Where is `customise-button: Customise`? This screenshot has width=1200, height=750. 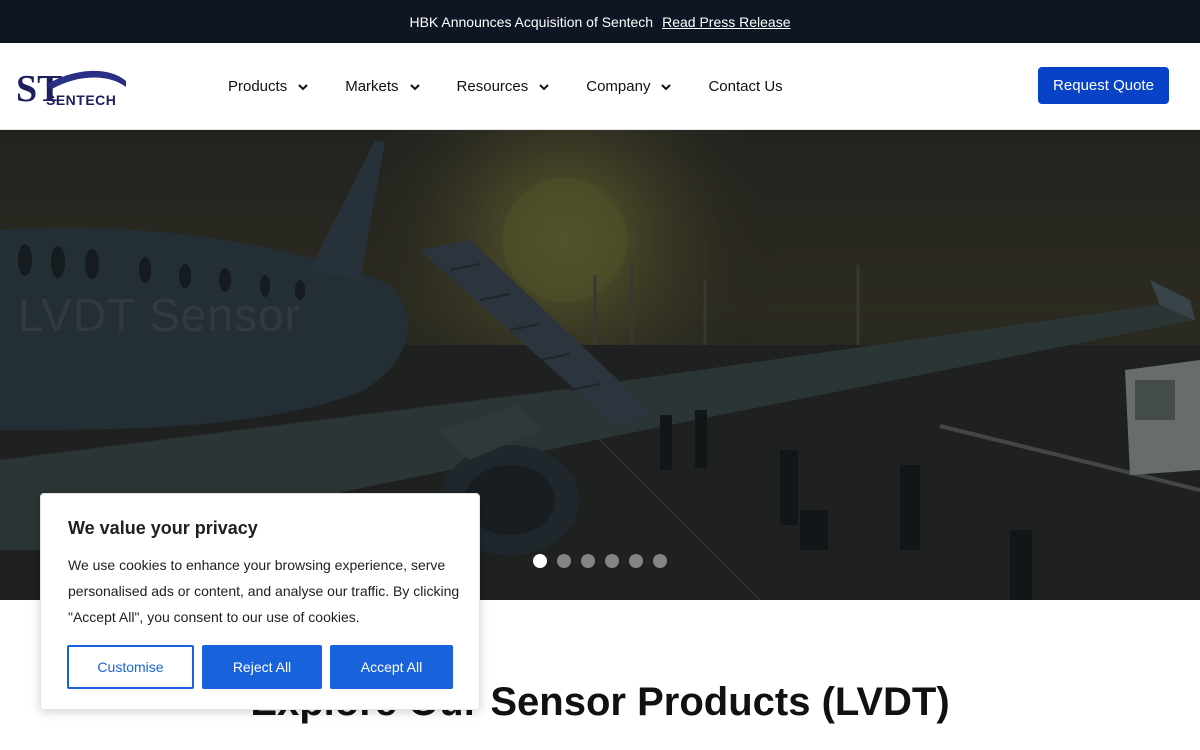
customise-button: Customise is located at coordinates (130, 667).